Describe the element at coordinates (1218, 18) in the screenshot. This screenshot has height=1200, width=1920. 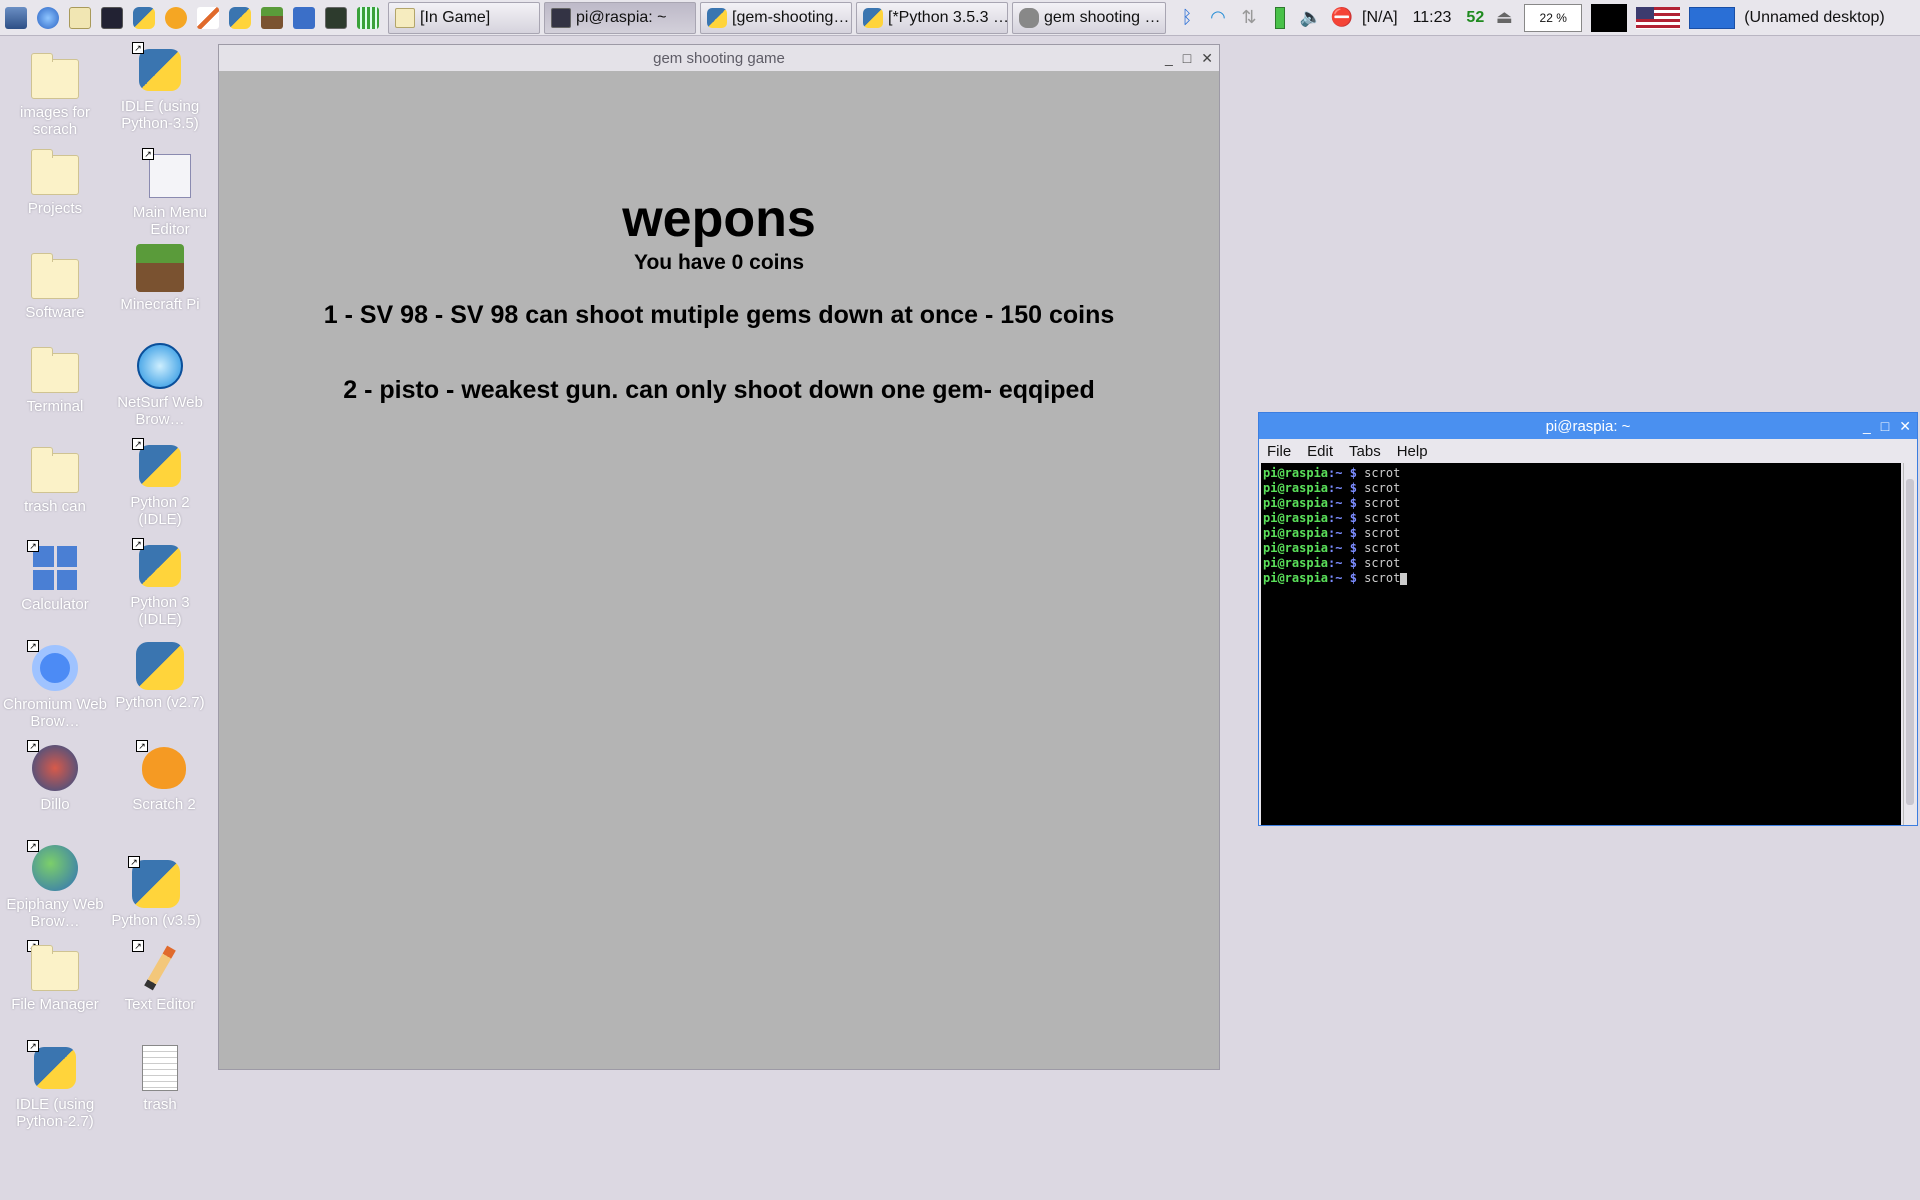
I see `wifi-icon: ◠` at that location.